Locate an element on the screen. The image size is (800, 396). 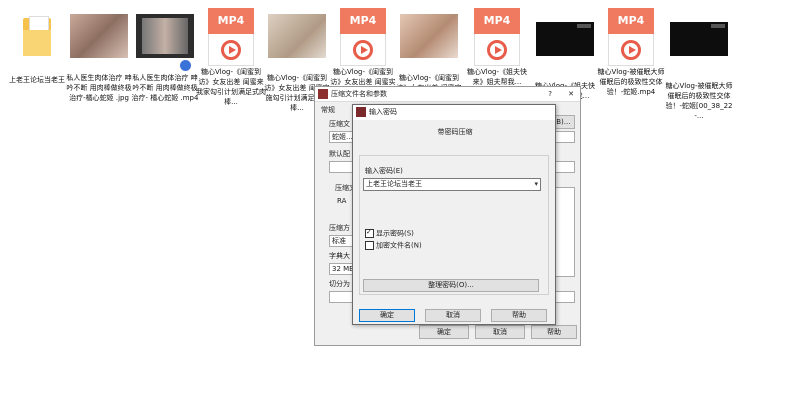
show-password-checkbox: 显示密码(S) is located at coordinates (389, 233).